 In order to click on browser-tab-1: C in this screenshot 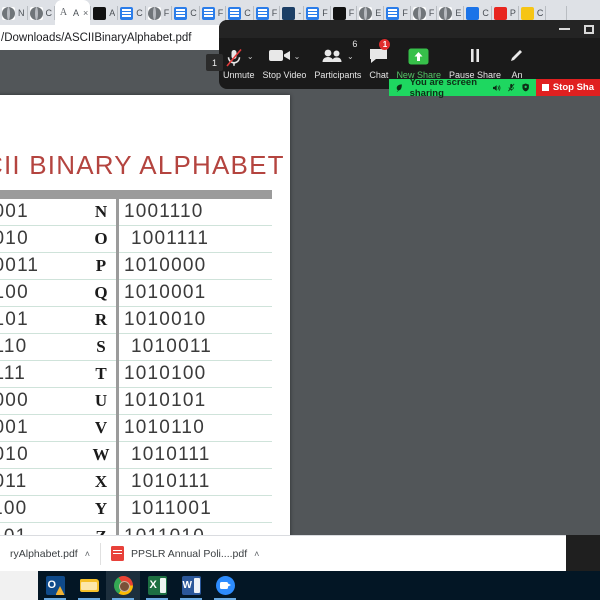, I will do `click(41, 13)`.